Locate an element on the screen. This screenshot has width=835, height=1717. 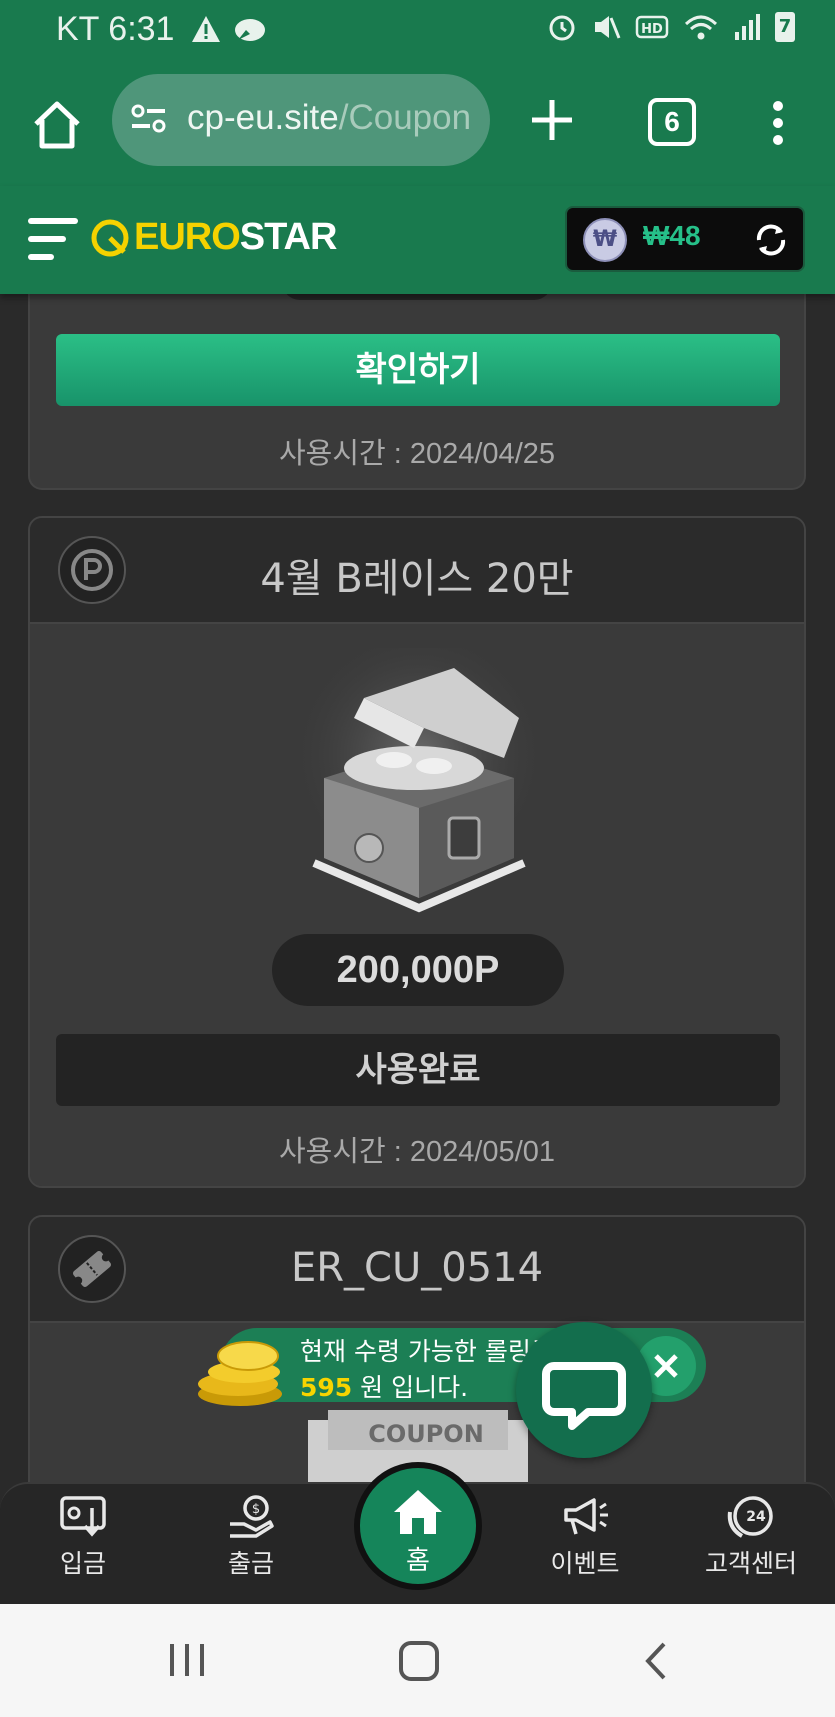
site-logo: EUROSTAR is located at coordinates (214, 237).